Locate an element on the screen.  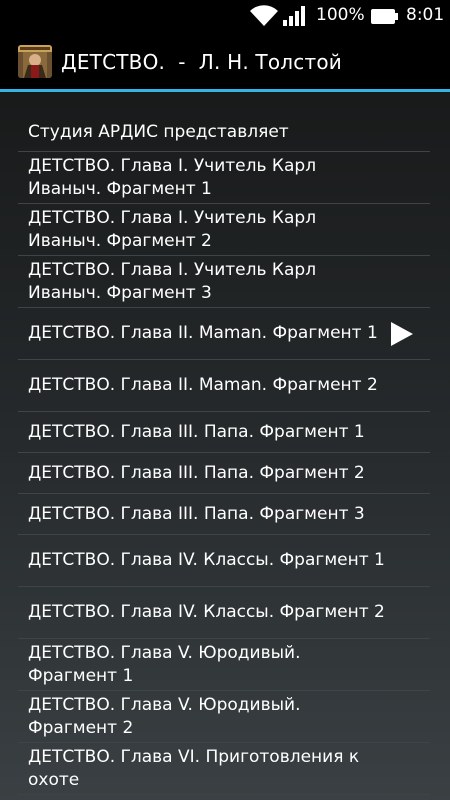
list-item: ДЕТСТВО. Глава IV. Классы. Фрагмент 1 is located at coordinates (224, 561).